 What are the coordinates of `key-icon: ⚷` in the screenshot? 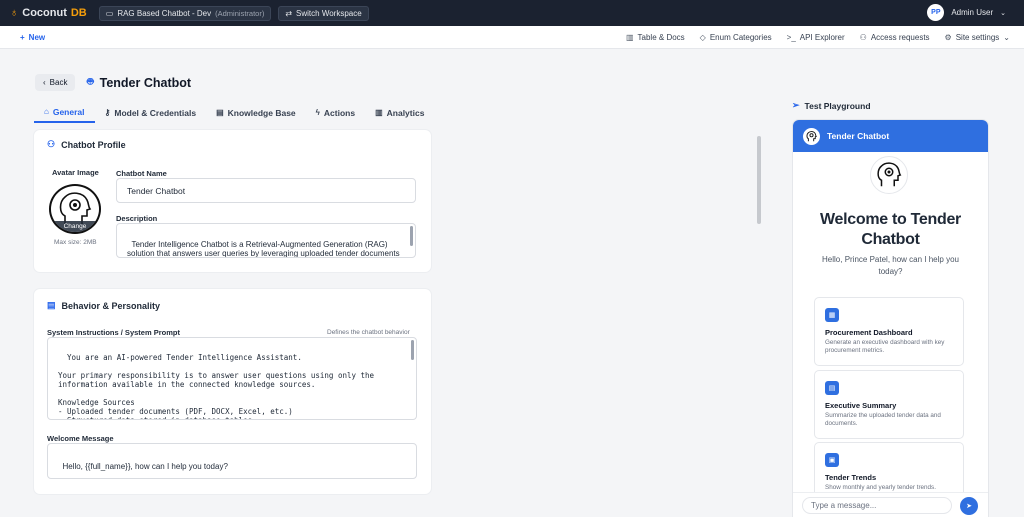 It's located at (107, 112).